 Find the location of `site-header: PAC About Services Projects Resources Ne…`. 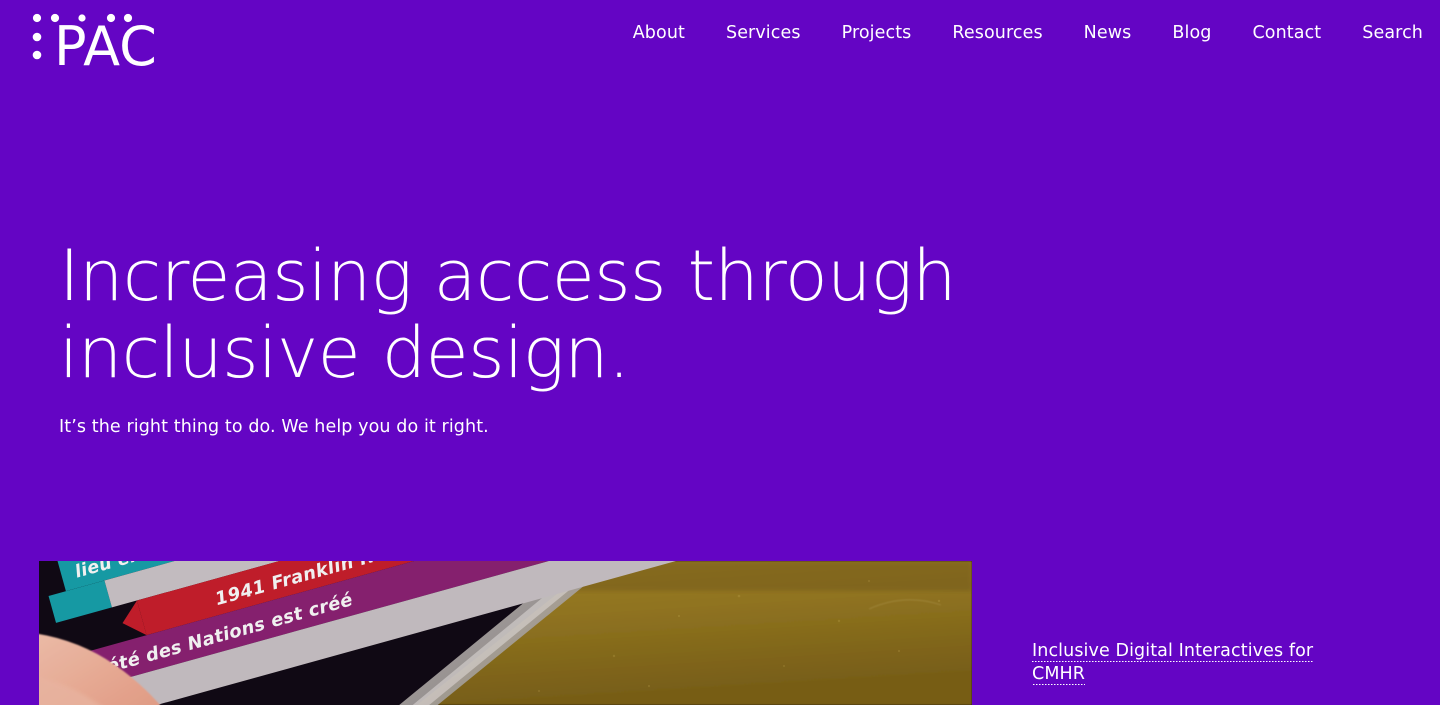

site-header: PAC About Services Projects Resources Ne… is located at coordinates (720, 41).